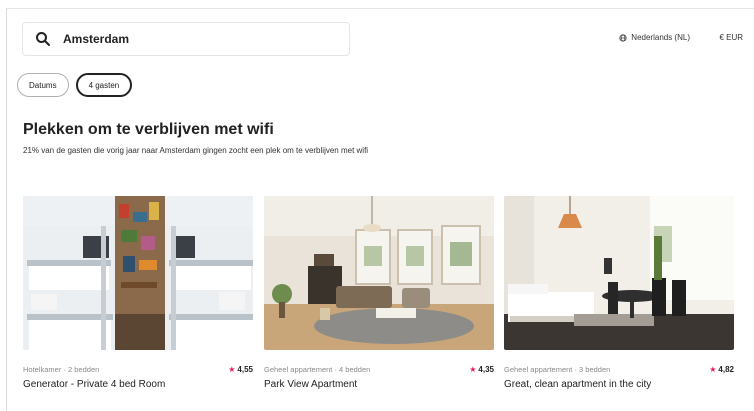 This screenshot has height=411, width=754. What do you see at coordinates (138, 273) in the screenshot?
I see `listing-photo-bunk-room` at bounding box center [138, 273].